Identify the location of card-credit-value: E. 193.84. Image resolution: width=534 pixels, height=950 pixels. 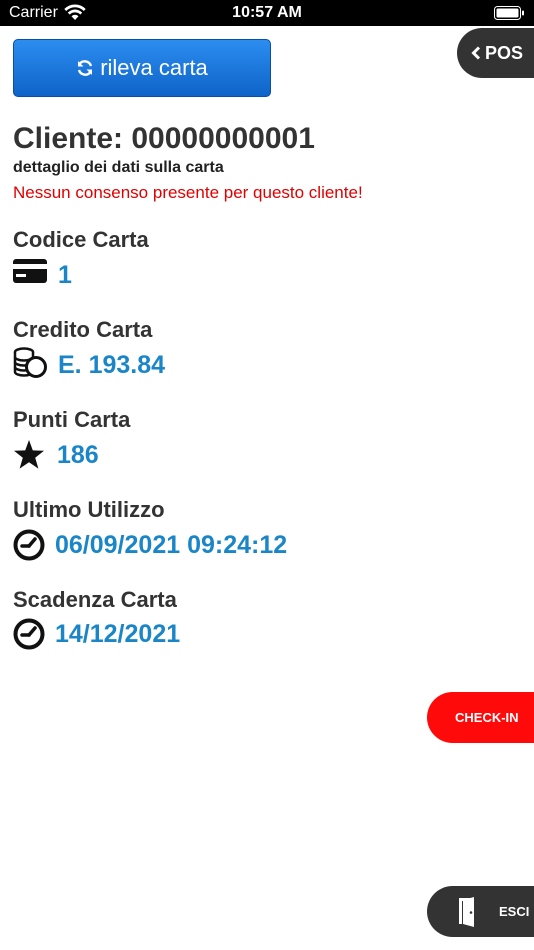
(112, 365).